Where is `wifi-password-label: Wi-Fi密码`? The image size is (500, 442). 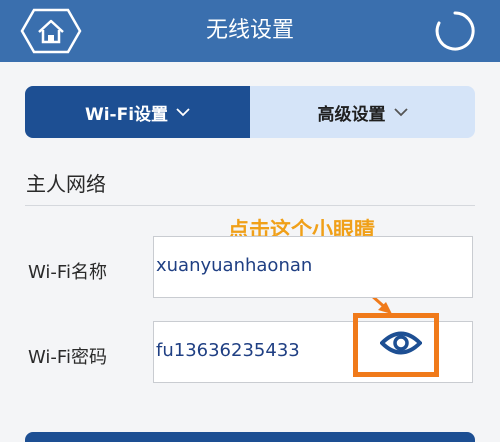
wifi-password-label: Wi-Fi密码 is located at coordinates (67, 357).